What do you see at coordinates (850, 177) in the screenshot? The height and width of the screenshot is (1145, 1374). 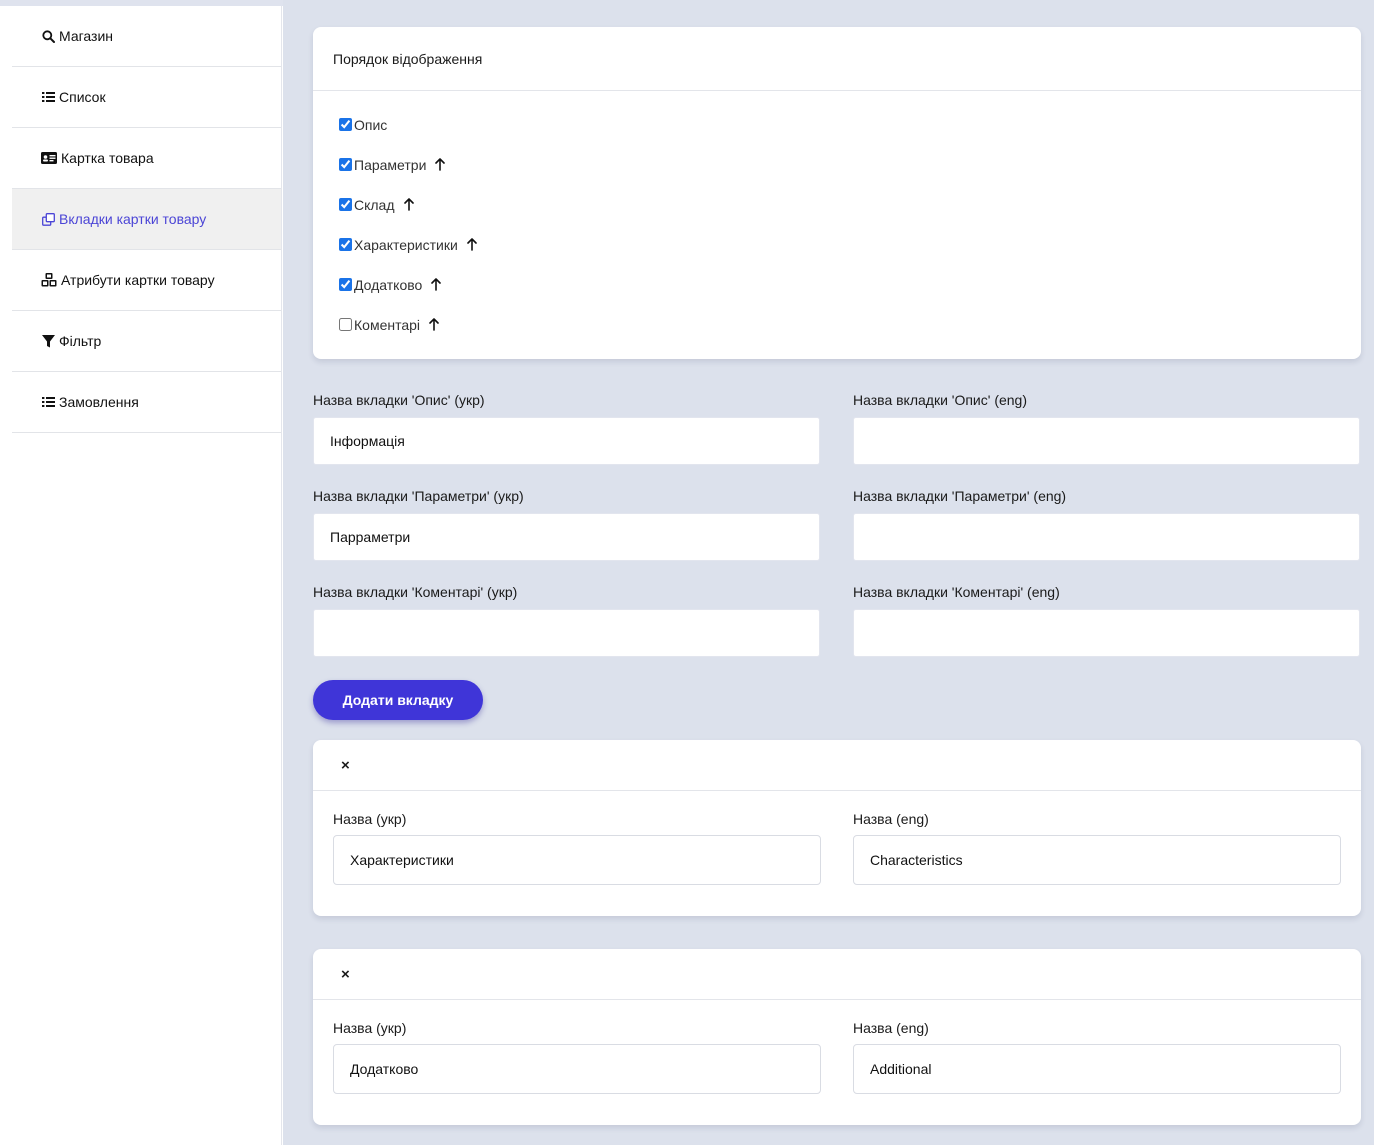 I see `order-item-params: Параметри` at bounding box center [850, 177].